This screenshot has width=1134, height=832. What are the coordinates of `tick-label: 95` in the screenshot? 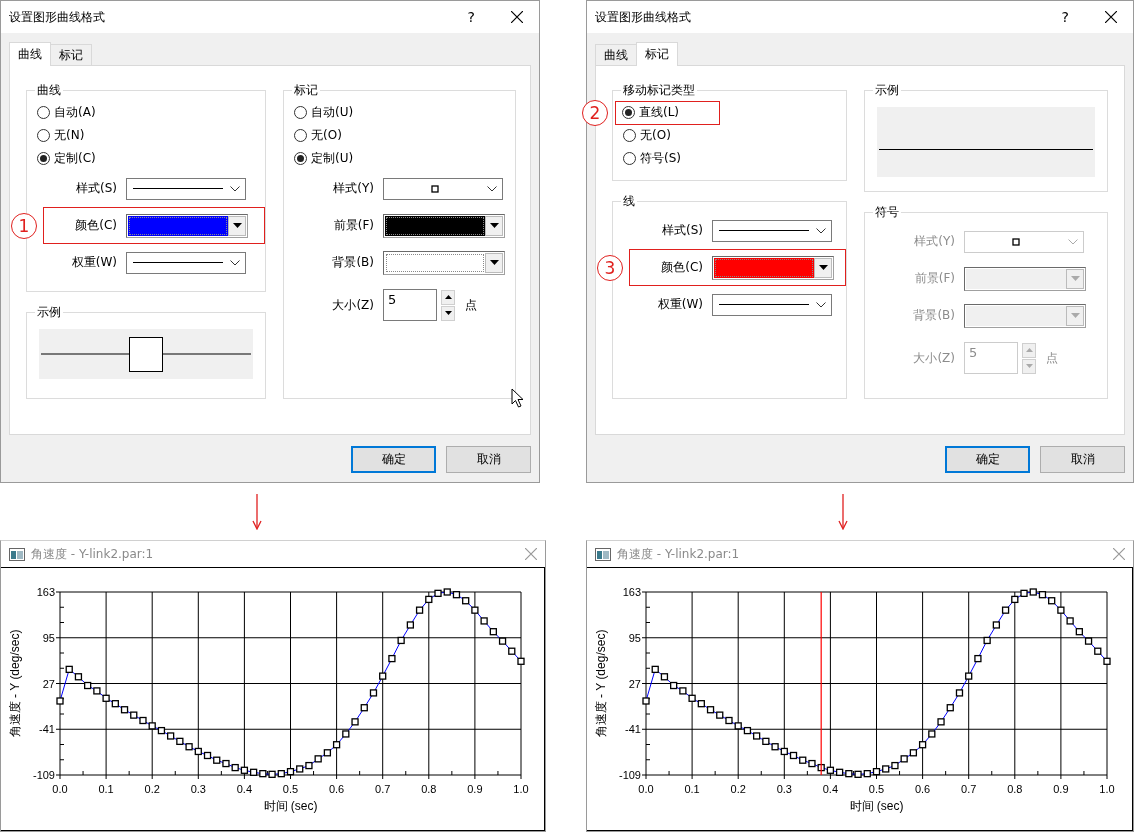 It's located at (48, 637).